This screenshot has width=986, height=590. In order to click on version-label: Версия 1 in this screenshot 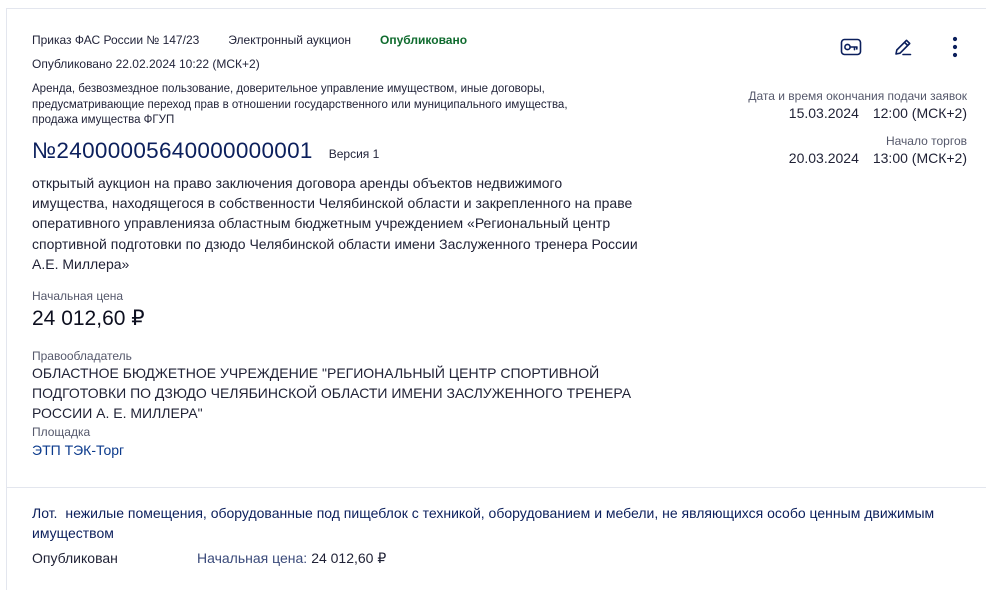, I will do `click(354, 154)`.